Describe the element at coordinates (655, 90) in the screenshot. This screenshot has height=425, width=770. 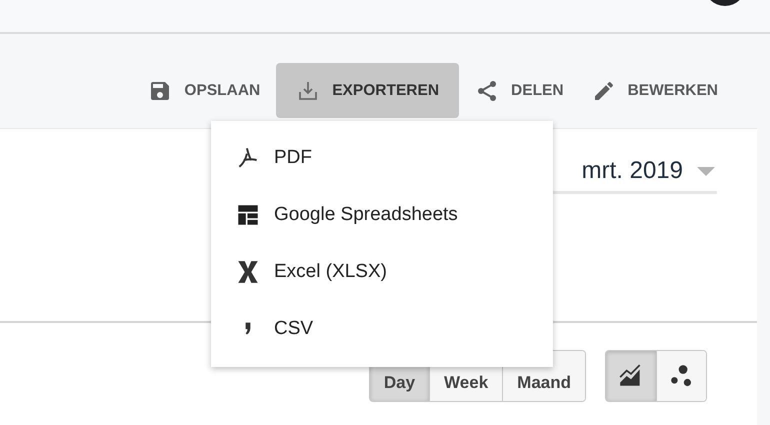
I see `toolbar-button: BEWERKEN` at that location.